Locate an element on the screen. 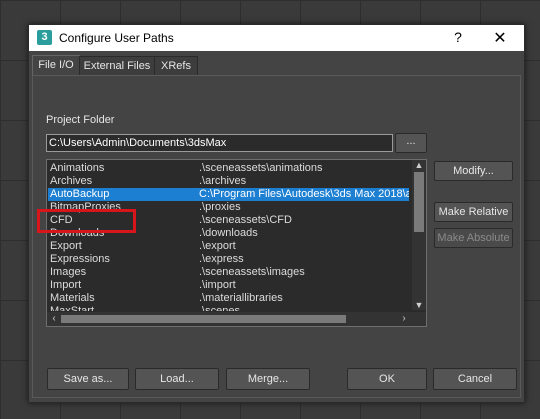 The width and height of the screenshot is (540, 419). list-item: Archives .\archives is located at coordinates (228, 181).